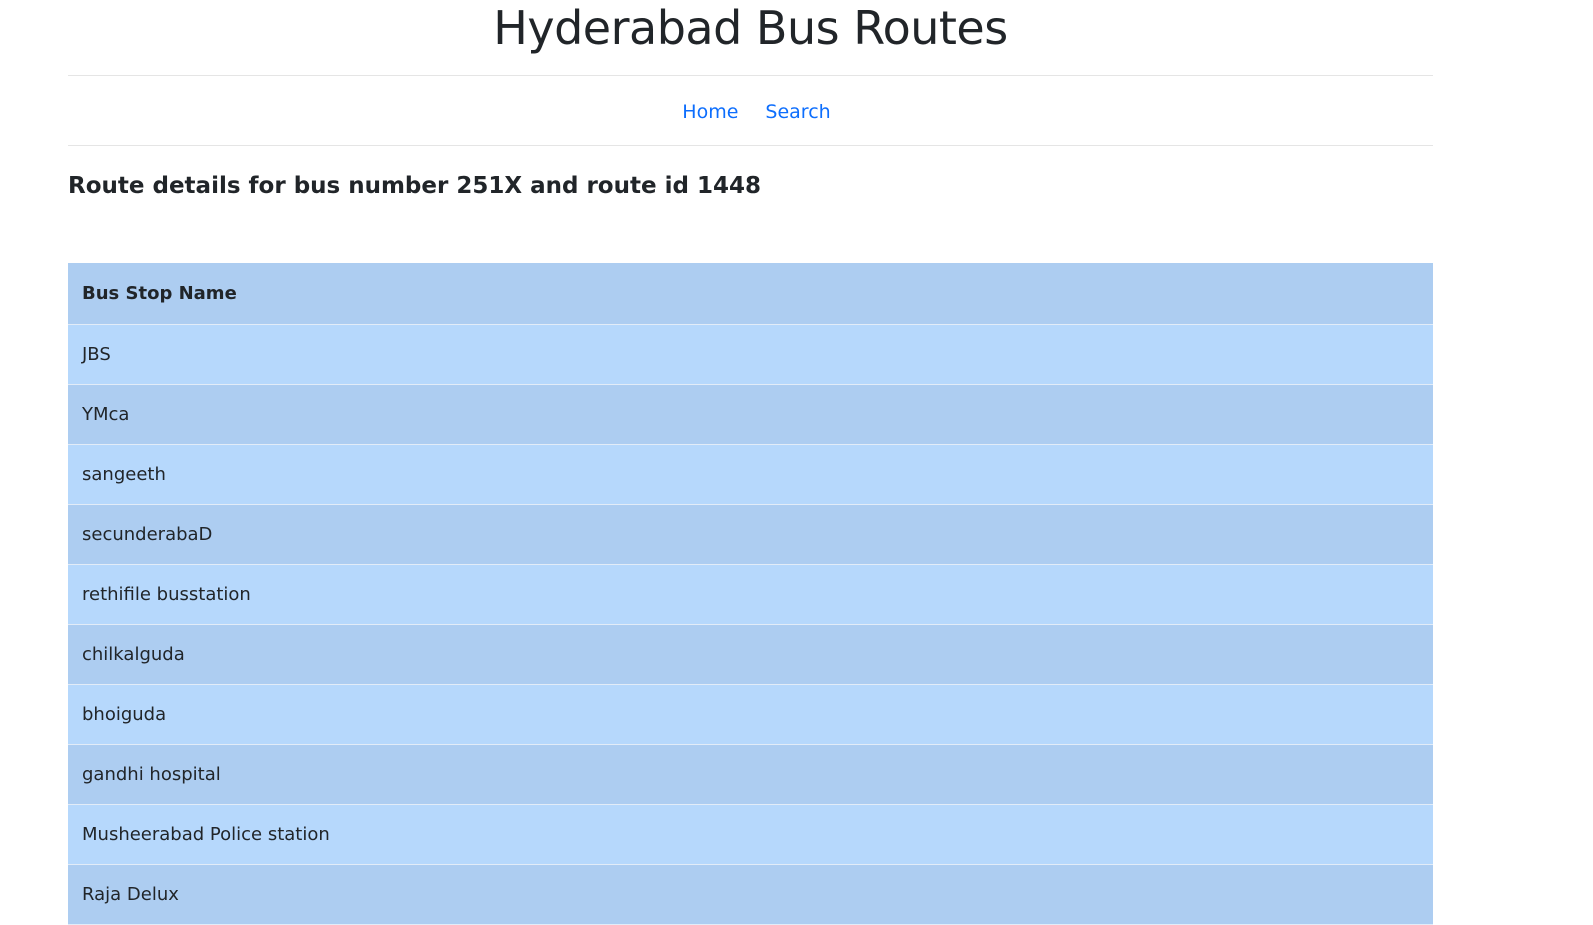  Describe the element at coordinates (797, 112) in the screenshot. I see `nav-search-link: Search` at that location.